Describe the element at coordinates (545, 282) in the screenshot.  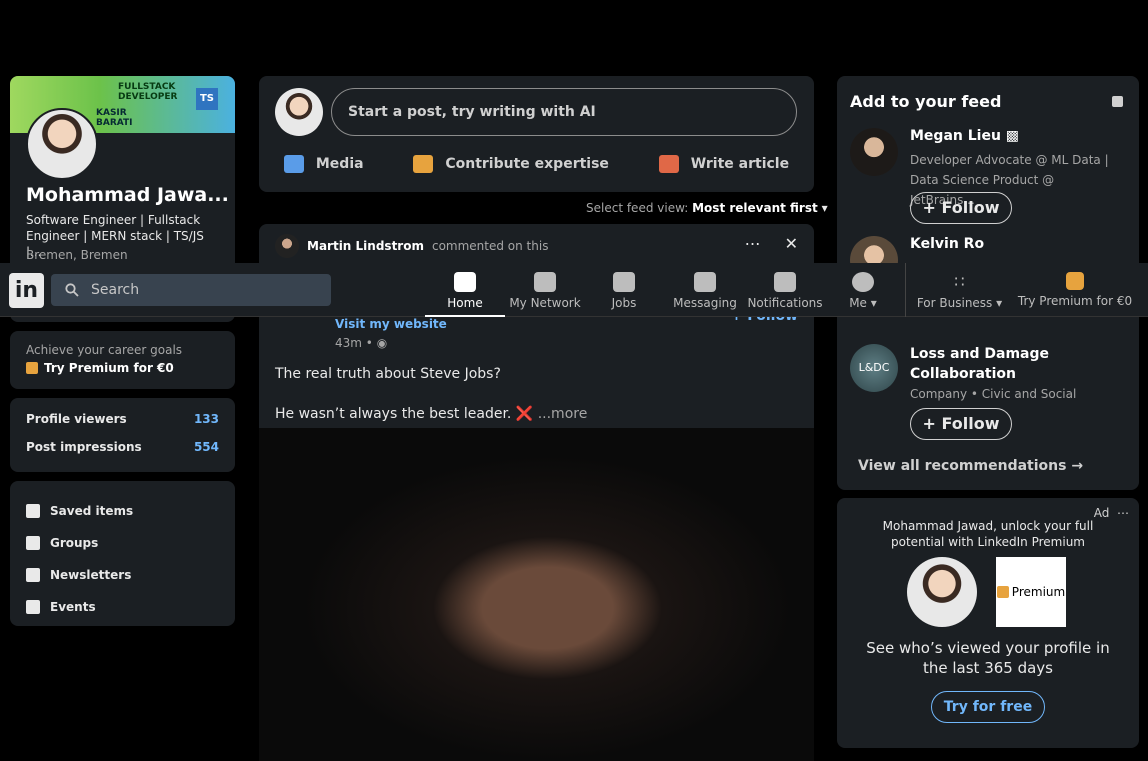
I see `network-icon` at that location.